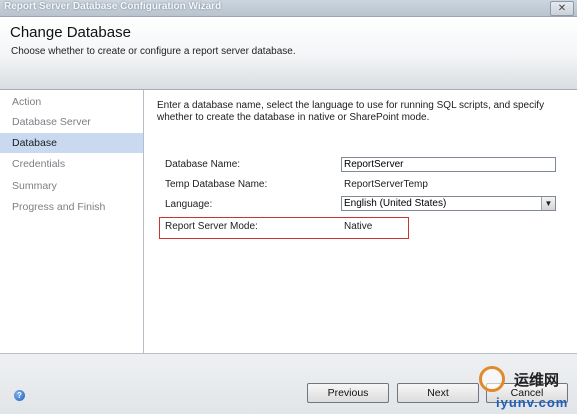  Describe the element at coordinates (216, 184) in the screenshot. I see `temp-database-name-label: Temp Database Name:` at that location.